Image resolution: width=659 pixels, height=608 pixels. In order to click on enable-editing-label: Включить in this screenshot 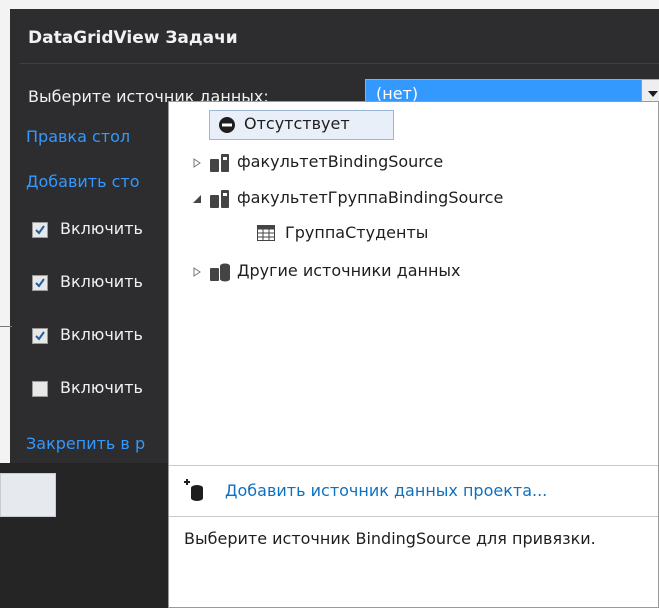, I will do `click(101, 281)`.